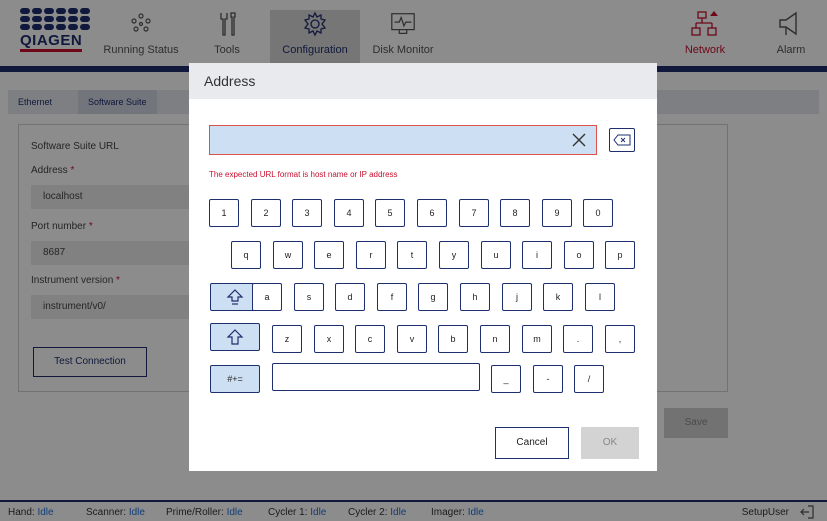  I want to click on dialog-title: Address, so click(423, 81).